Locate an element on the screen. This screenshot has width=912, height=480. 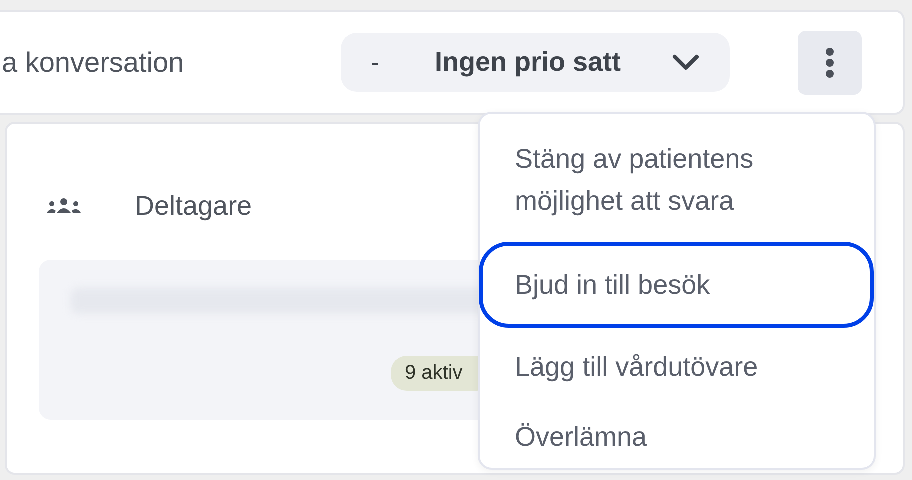
more-options-button is located at coordinates (830, 62).